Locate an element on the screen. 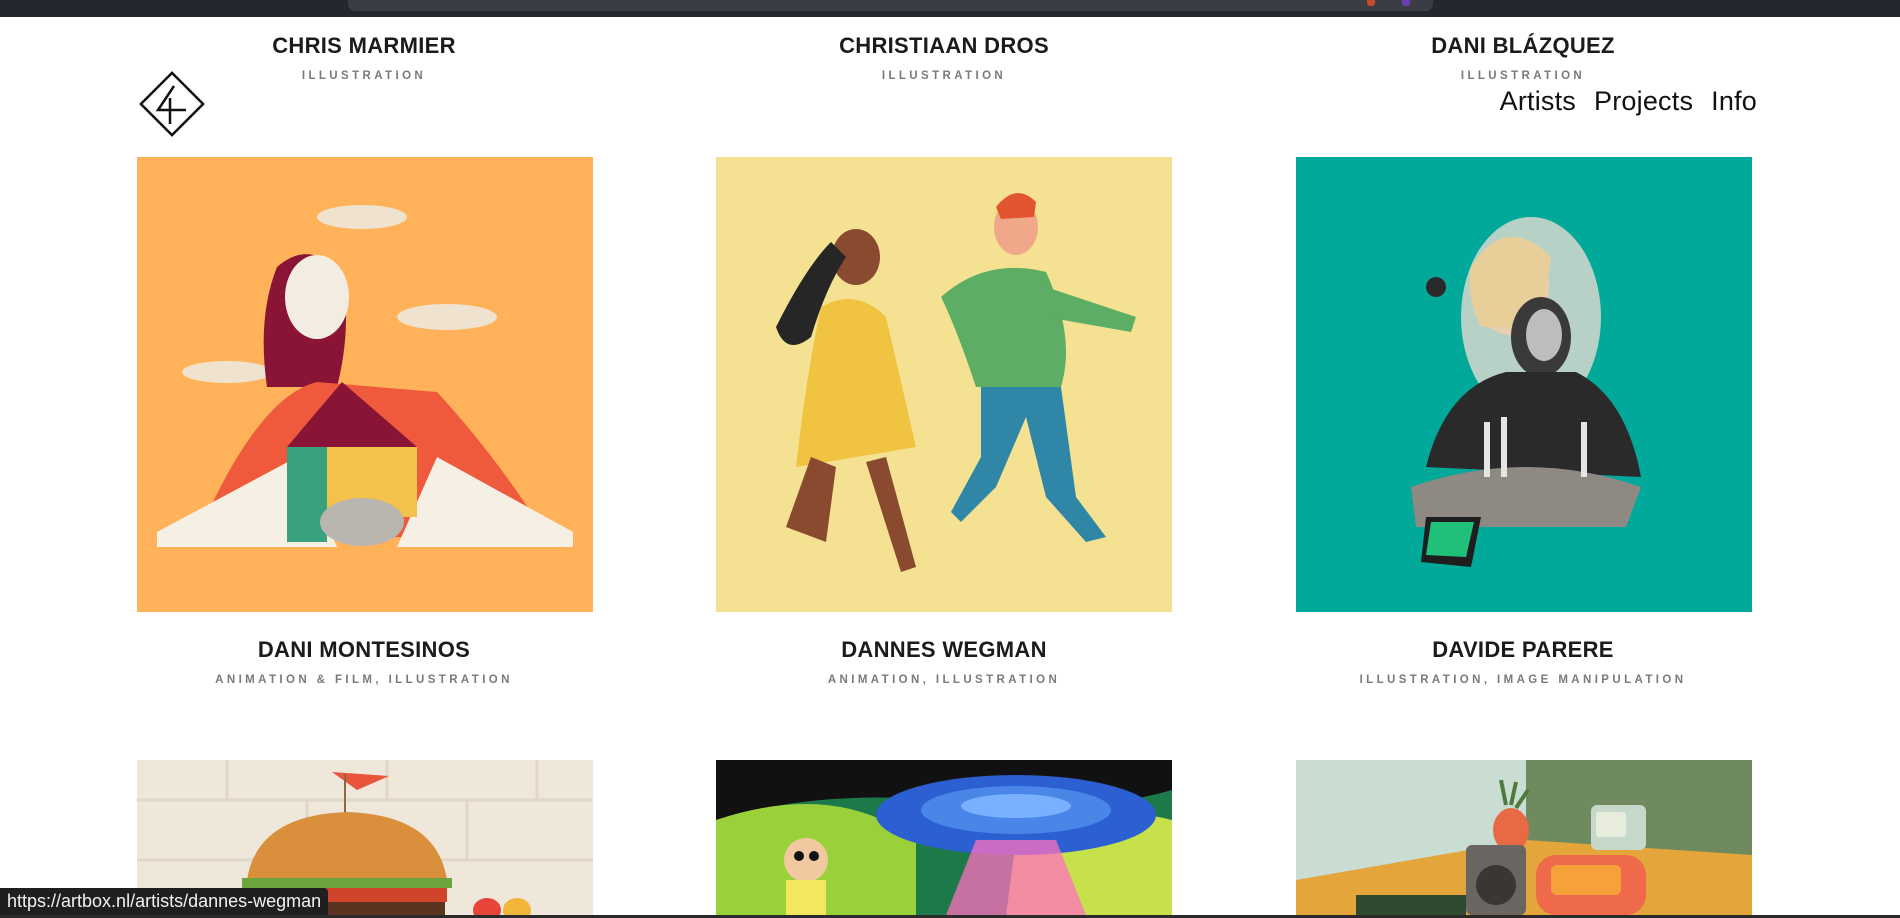 The image size is (1900, 918). artist-caption: CHRISTIAAN DROS ILLUSTRATION is located at coordinates (944, 57).